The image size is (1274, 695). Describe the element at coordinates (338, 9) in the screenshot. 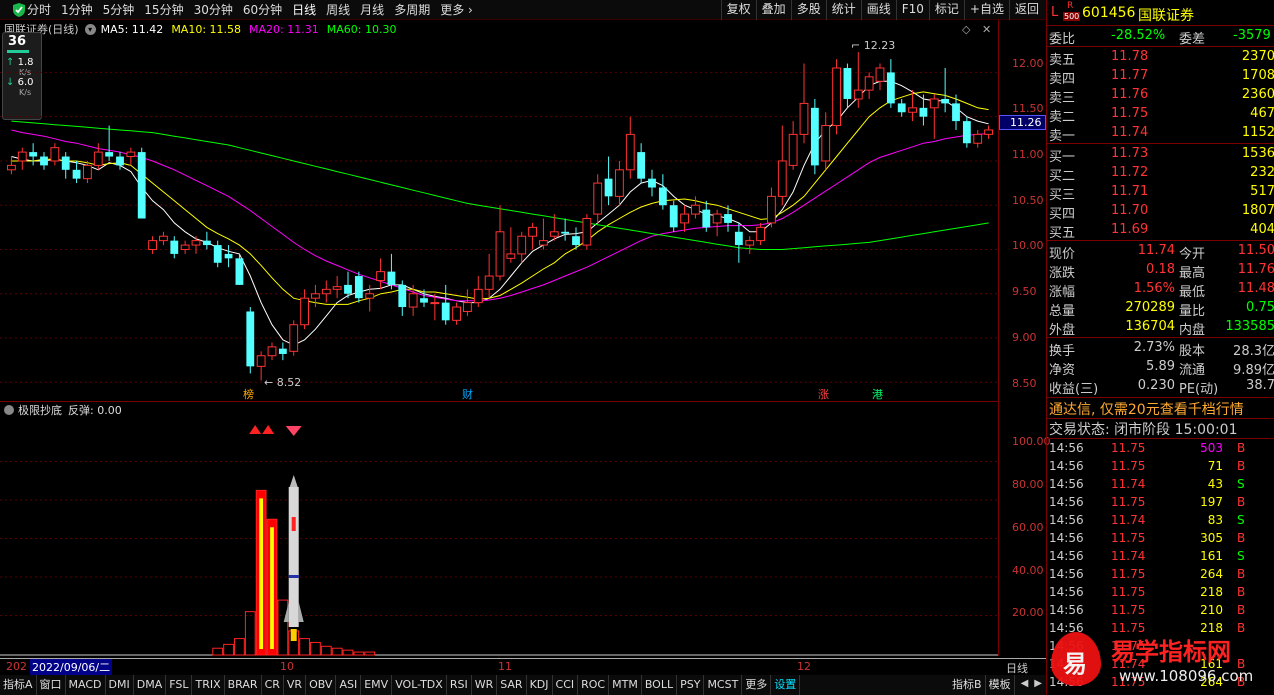

I see `period-tab-weekly: 周线` at that location.